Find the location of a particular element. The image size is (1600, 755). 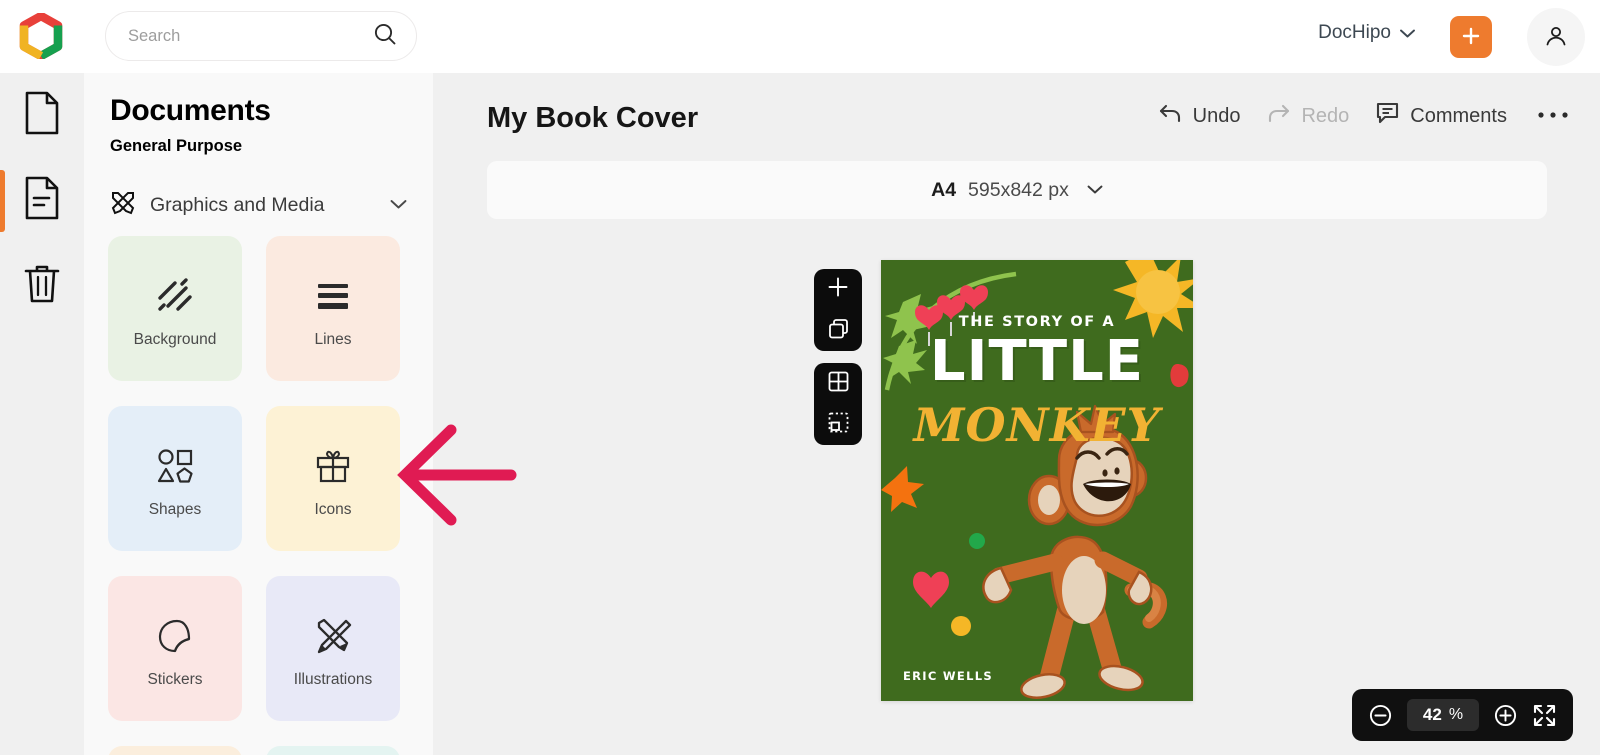

dochipo-logo is located at coordinates (41, 36).